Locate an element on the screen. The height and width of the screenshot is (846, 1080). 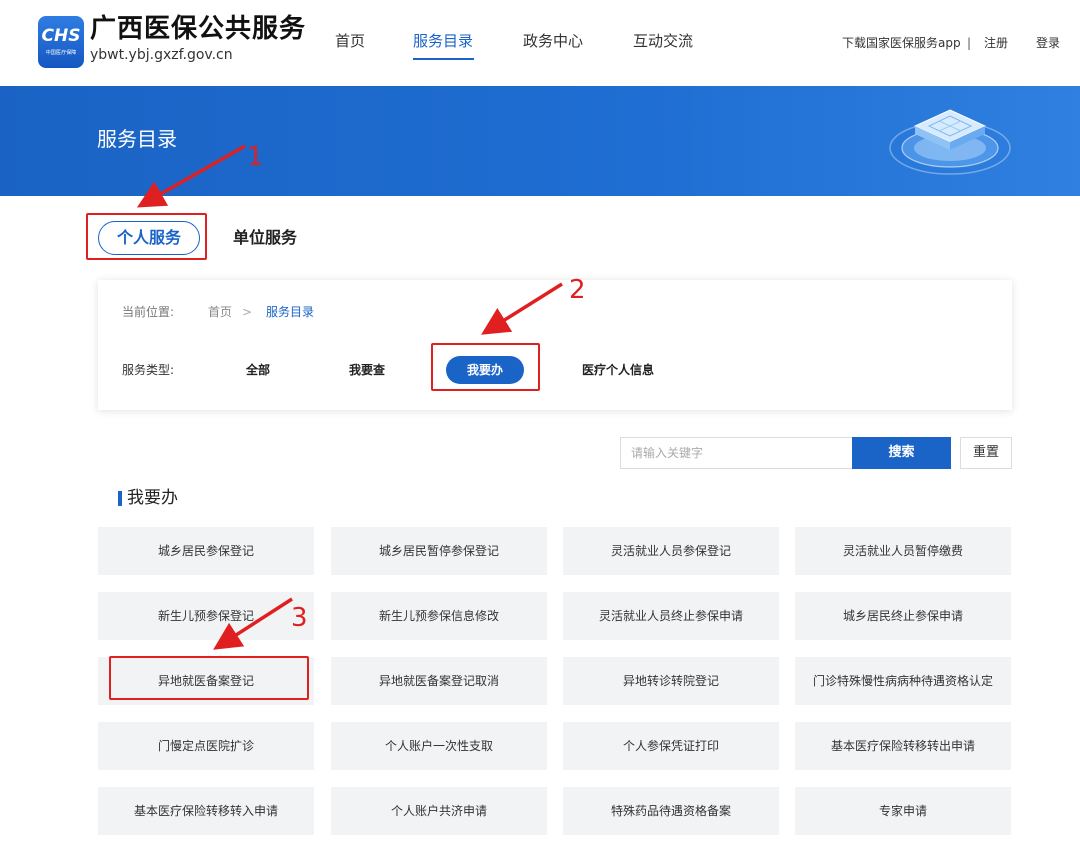
service-item: 新生儿预参保登记 is located at coordinates (206, 616).